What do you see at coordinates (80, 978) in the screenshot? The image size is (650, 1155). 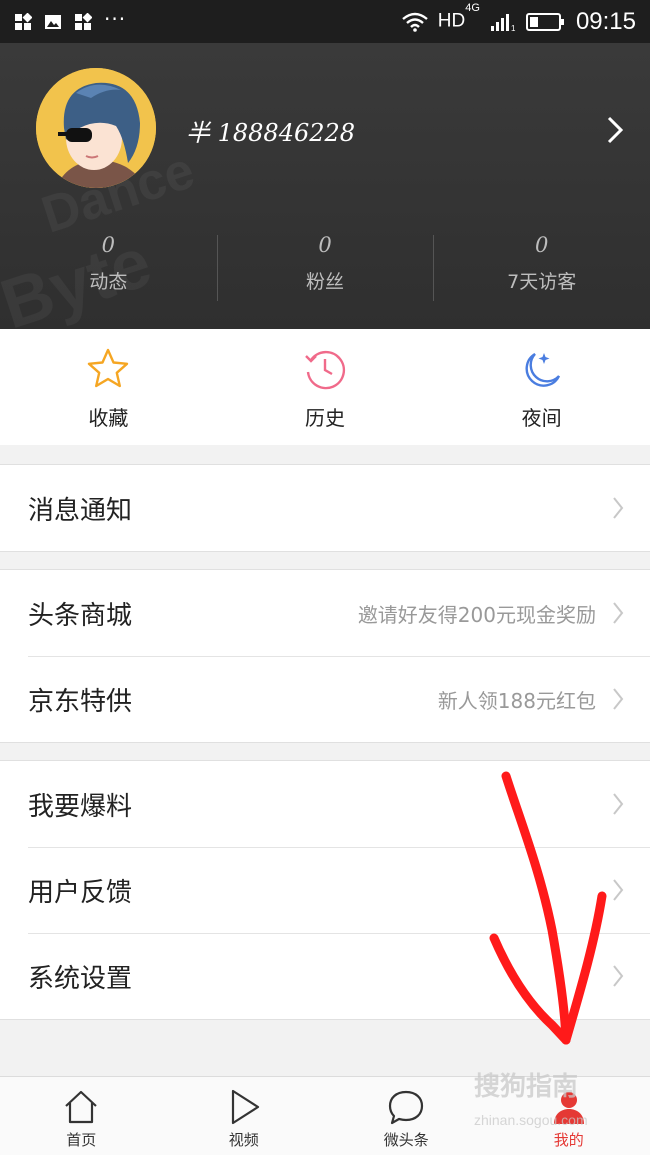 I see `menu-item-label: 系统设置` at bounding box center [80, 978].